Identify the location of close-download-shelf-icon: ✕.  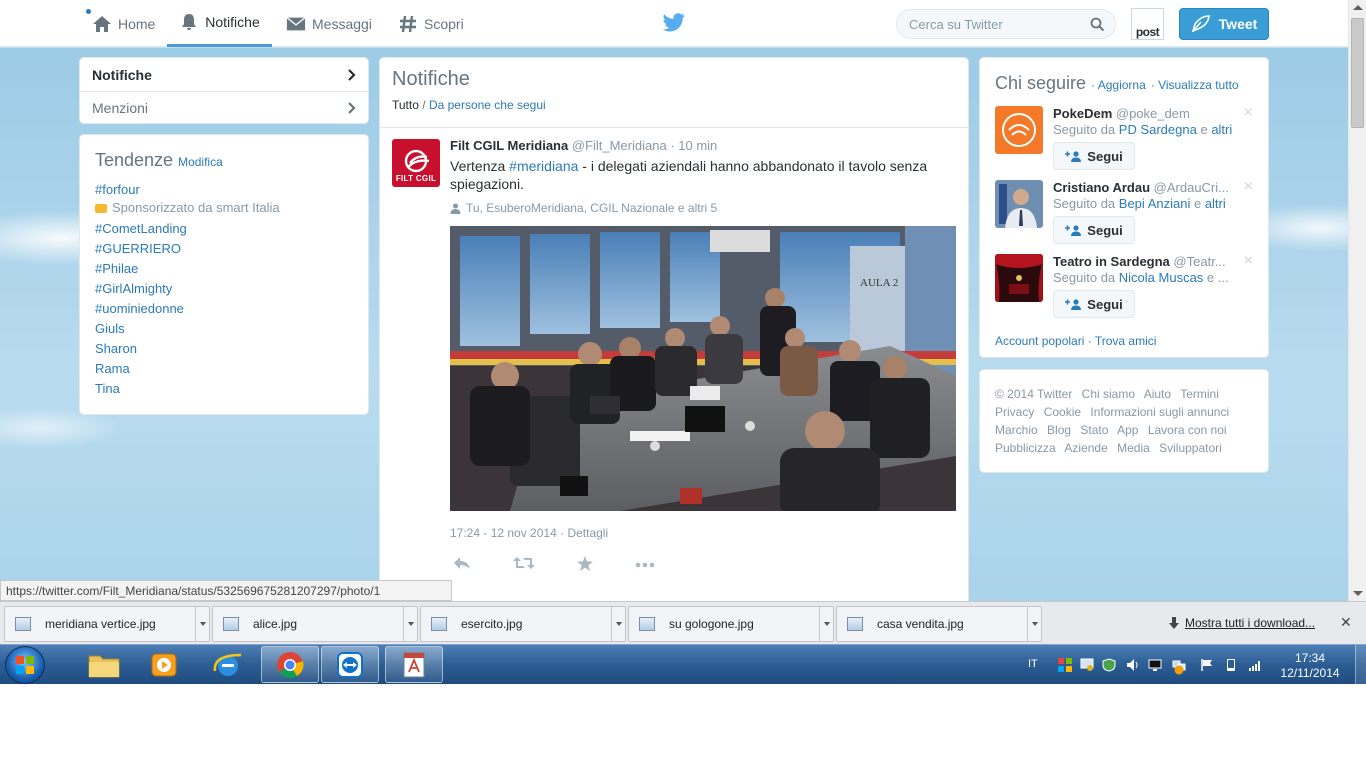
(1346, 622).